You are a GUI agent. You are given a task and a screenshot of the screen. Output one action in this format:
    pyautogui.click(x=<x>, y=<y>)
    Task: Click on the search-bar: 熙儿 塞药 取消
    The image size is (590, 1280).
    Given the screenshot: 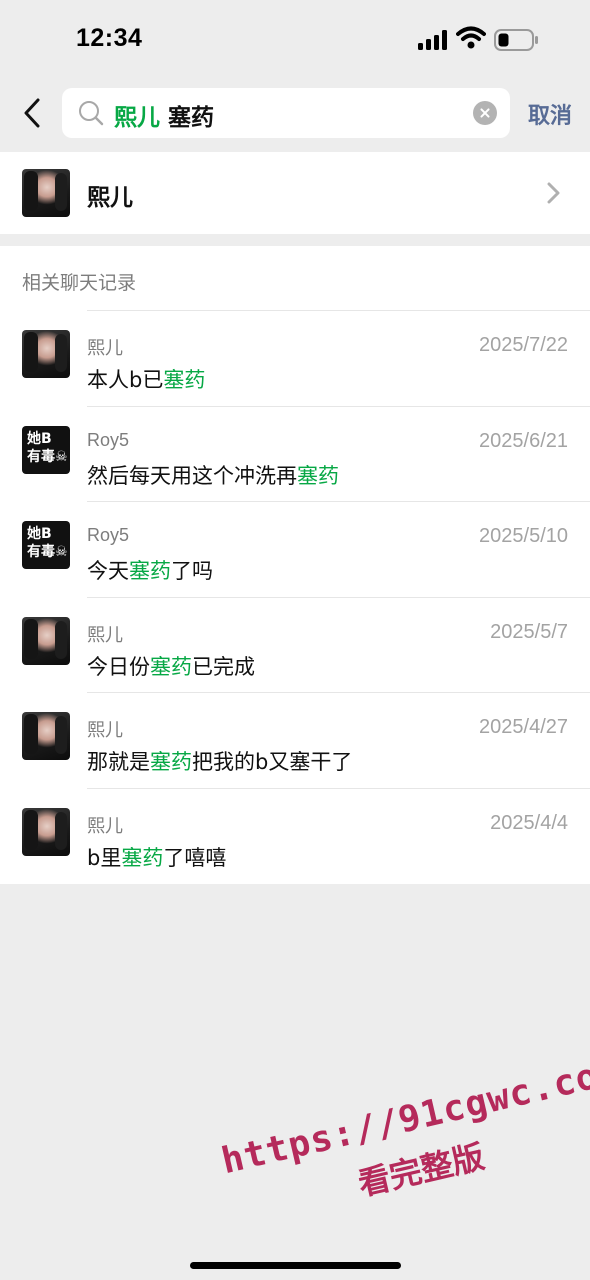 What is the action you would take?
    pyautogui.click(x=295, y=113)
    